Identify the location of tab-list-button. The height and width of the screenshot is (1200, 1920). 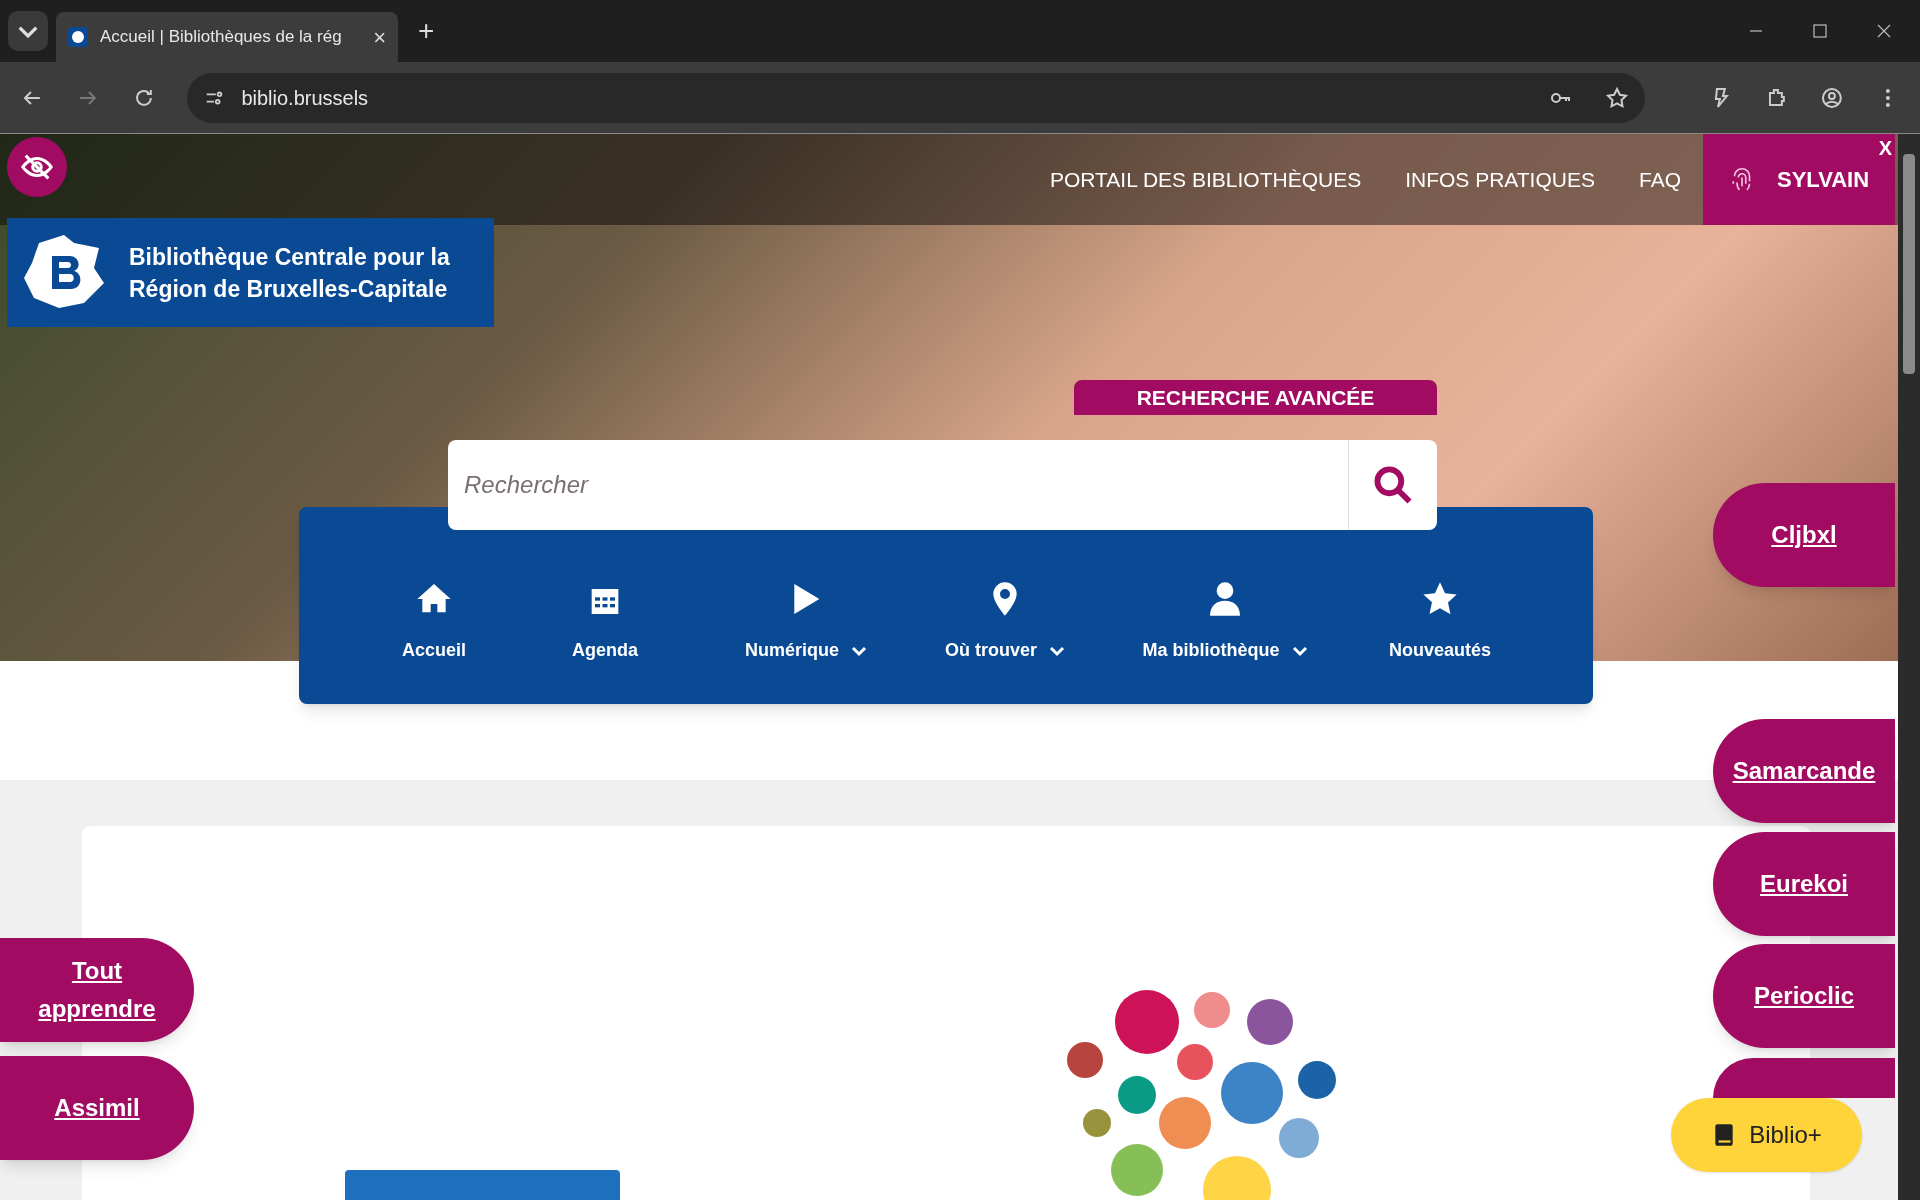
(28, 31).